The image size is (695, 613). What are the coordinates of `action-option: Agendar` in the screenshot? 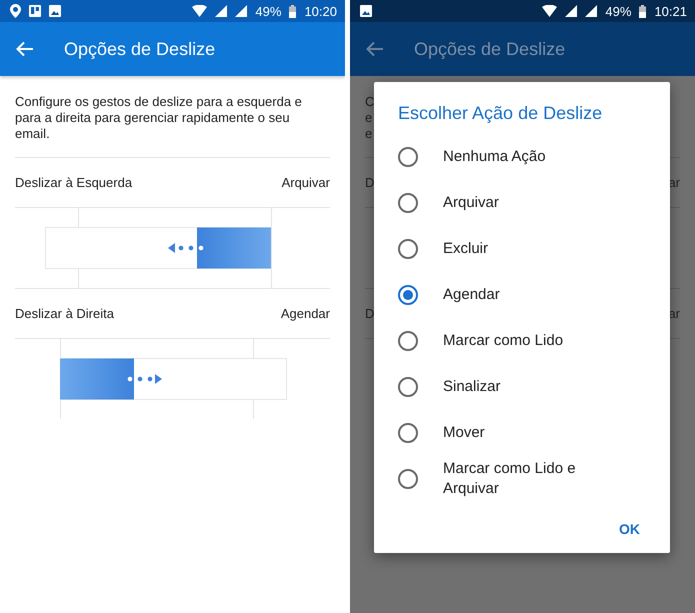 It's located at (522, 295).